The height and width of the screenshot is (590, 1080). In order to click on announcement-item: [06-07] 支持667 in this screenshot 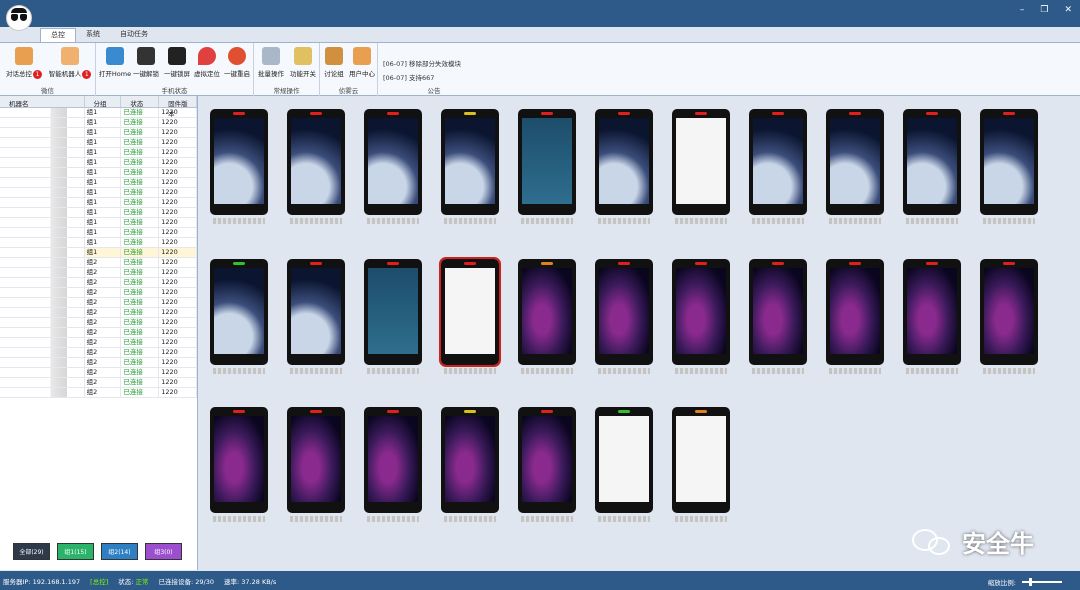, I will do `click(422, 78)`.